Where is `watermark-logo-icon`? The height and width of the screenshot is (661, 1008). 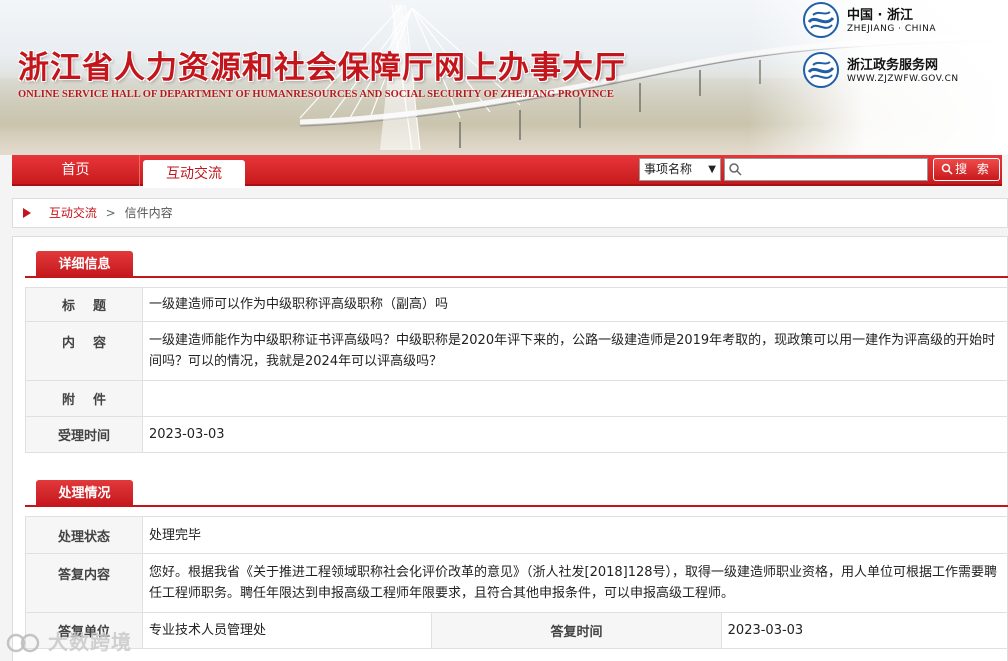
watermark-logo-icon is located at coordinates (23, 643).